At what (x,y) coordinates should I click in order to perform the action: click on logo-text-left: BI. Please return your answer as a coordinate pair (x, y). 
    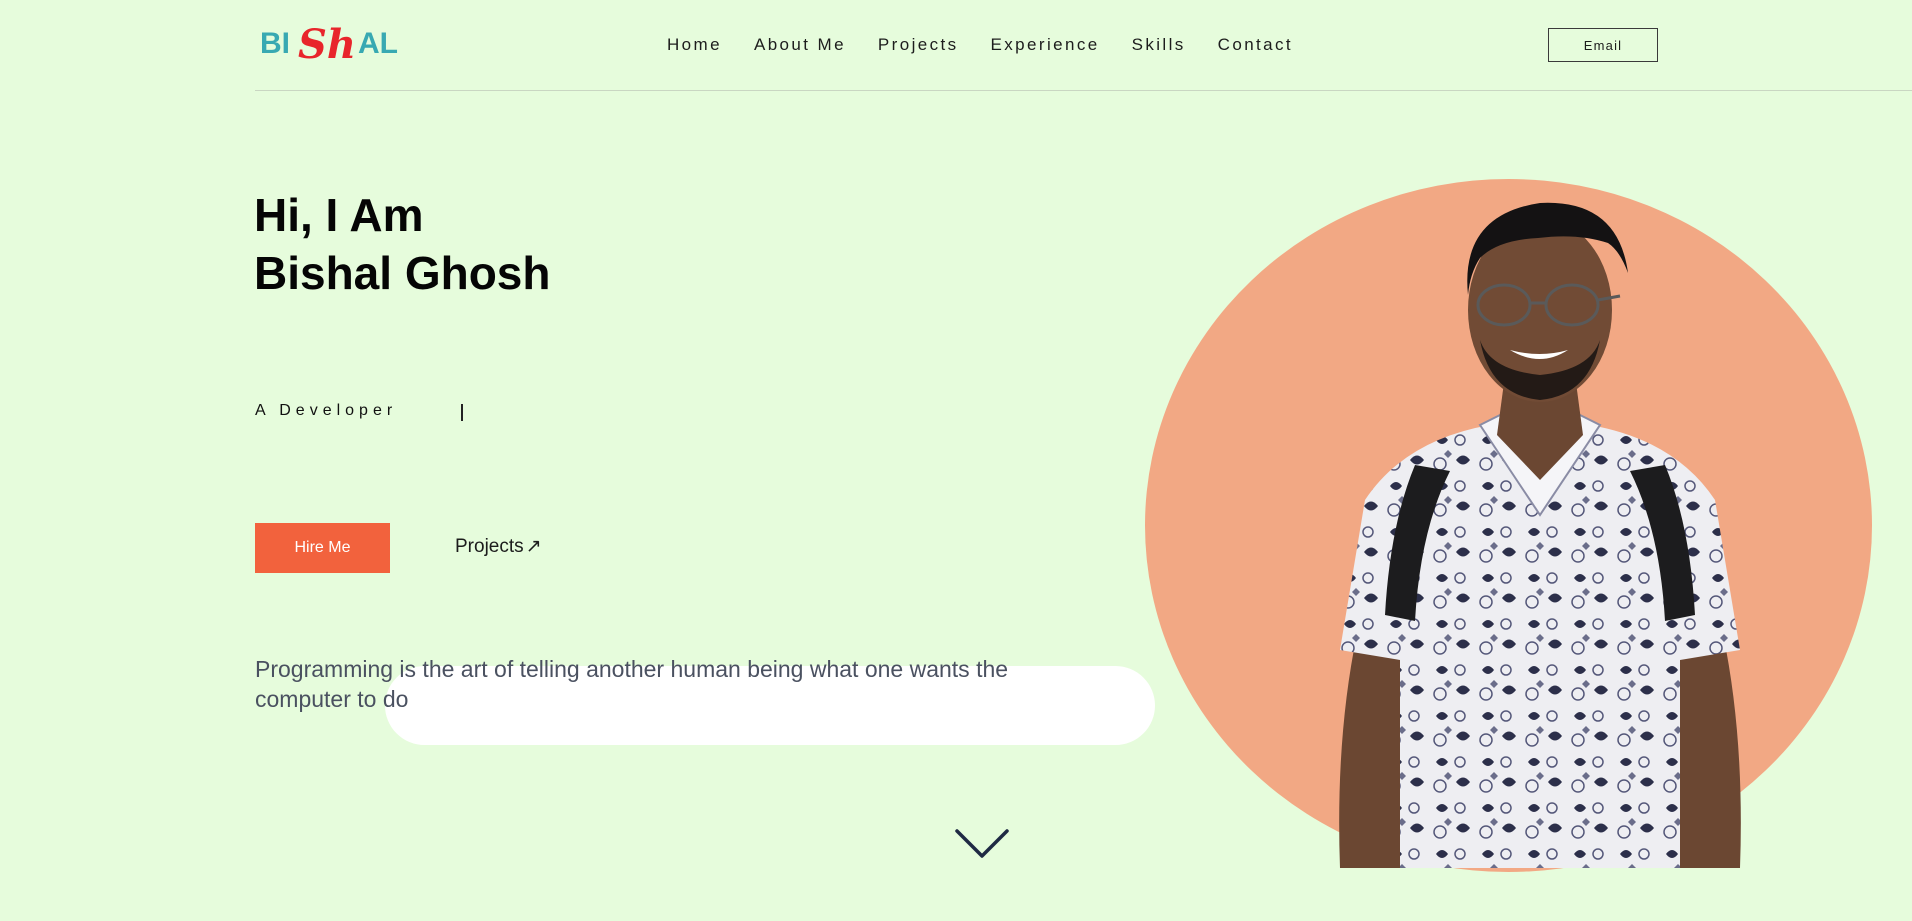
    Looking at the image, I should click on (275, 43).